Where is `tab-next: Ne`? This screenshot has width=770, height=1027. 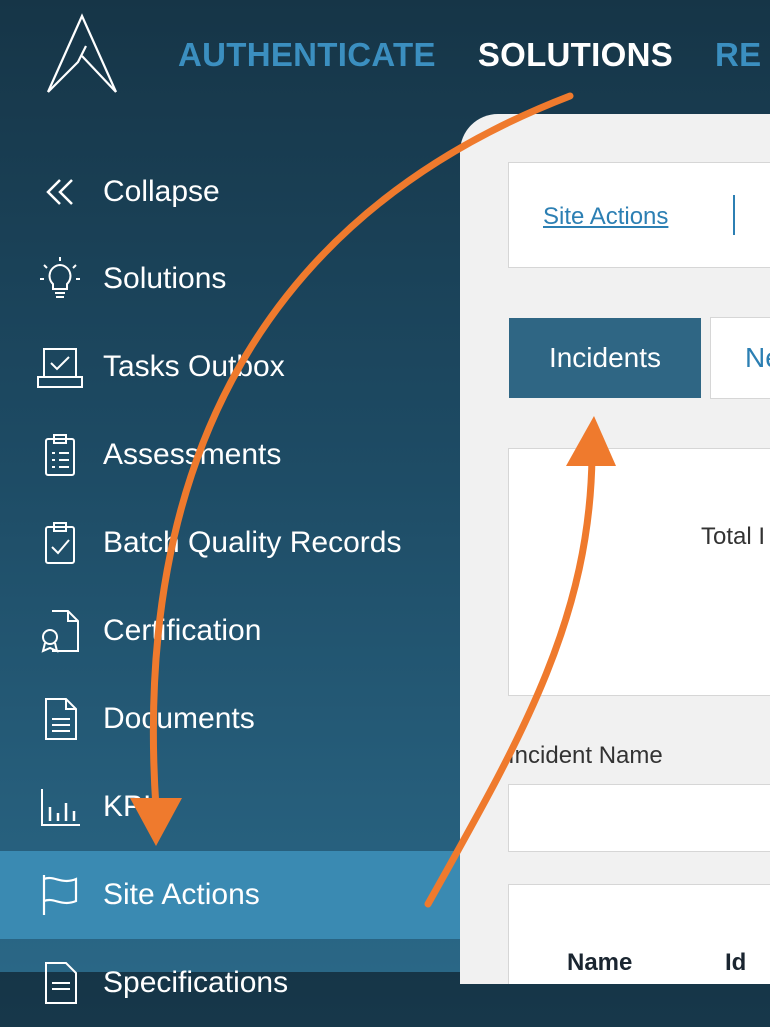 tab-next: Ne is located at coordinates (740, 358).